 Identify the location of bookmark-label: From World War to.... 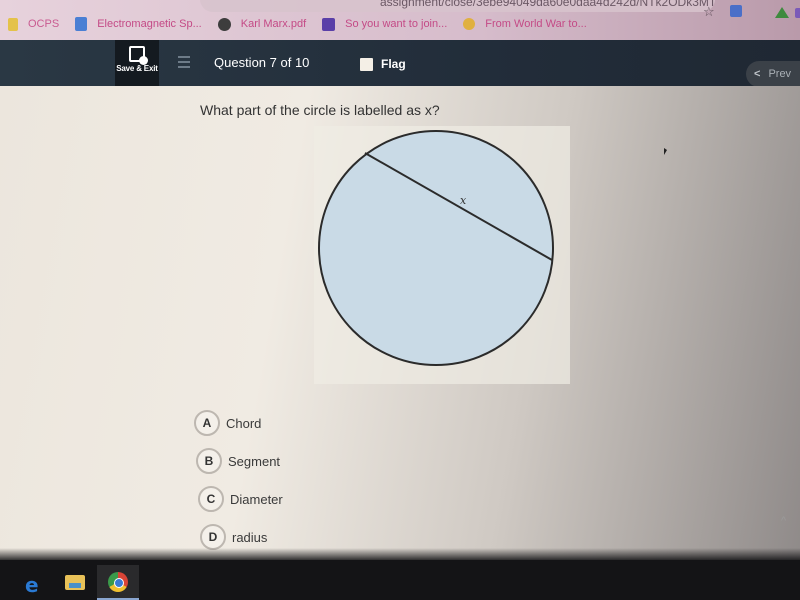
(536, 24).